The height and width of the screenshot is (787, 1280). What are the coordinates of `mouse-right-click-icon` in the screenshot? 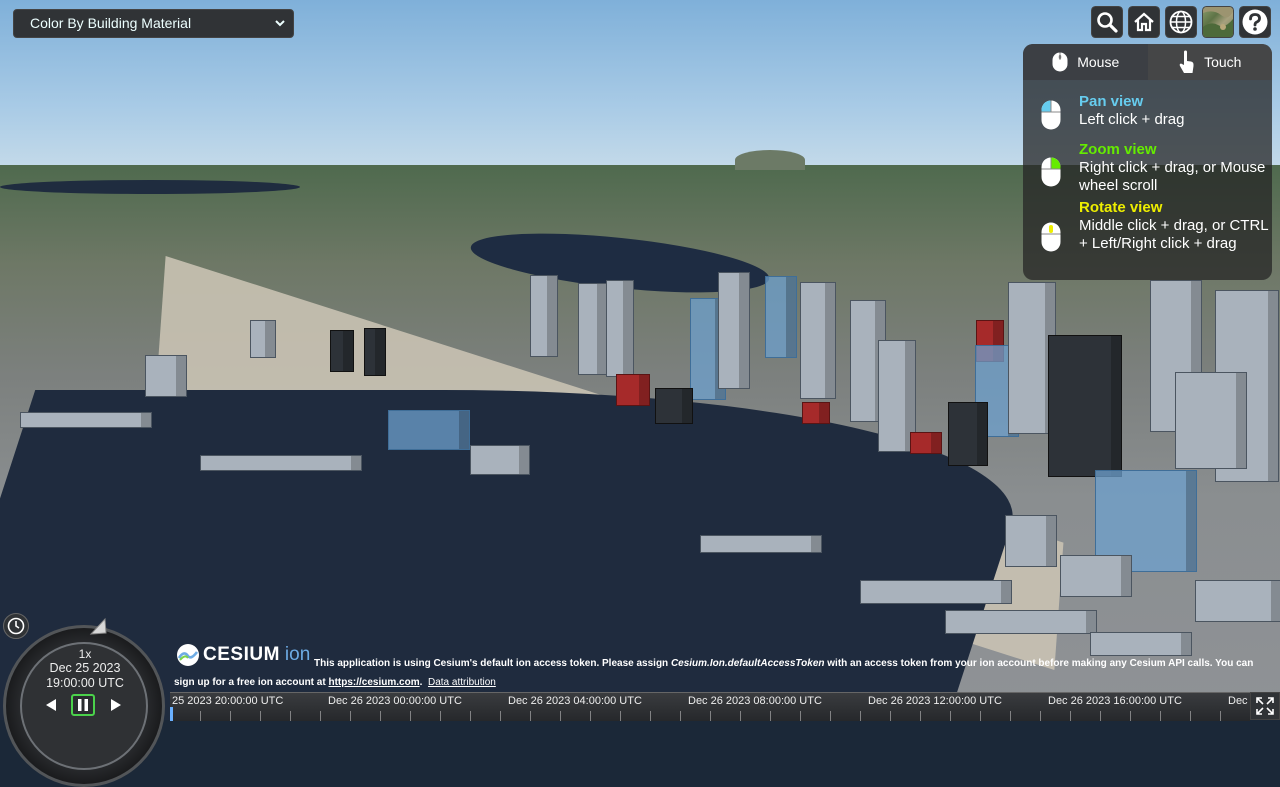 It's located at (1051, 172).